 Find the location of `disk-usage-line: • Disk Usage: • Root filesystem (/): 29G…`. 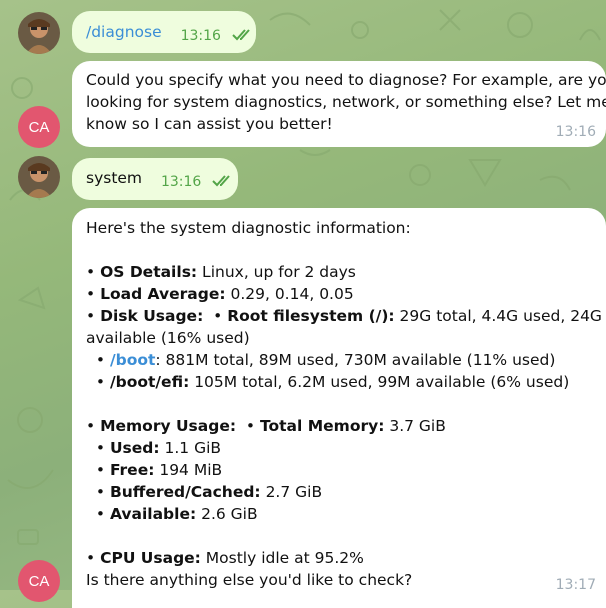

disk-usage-line: • Disk Usage: • Root filesystem (/): 29G… is located at coordinates (344, 316).